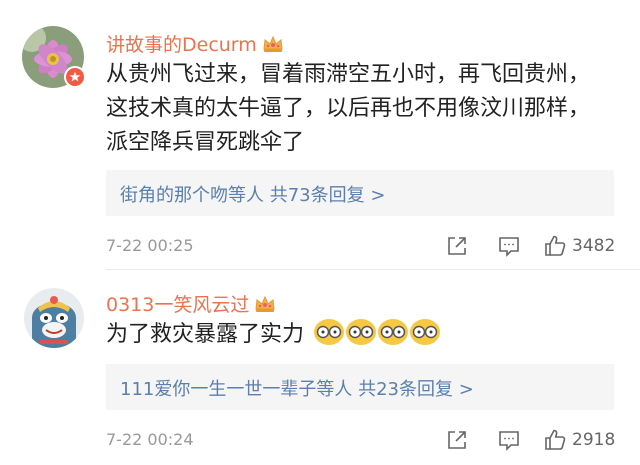  Describe the element at coordinates (297, 388) in the screenshot. I see `replies-link: 111爱你一生一世一辈子等人 共23条回复 >` at that location.